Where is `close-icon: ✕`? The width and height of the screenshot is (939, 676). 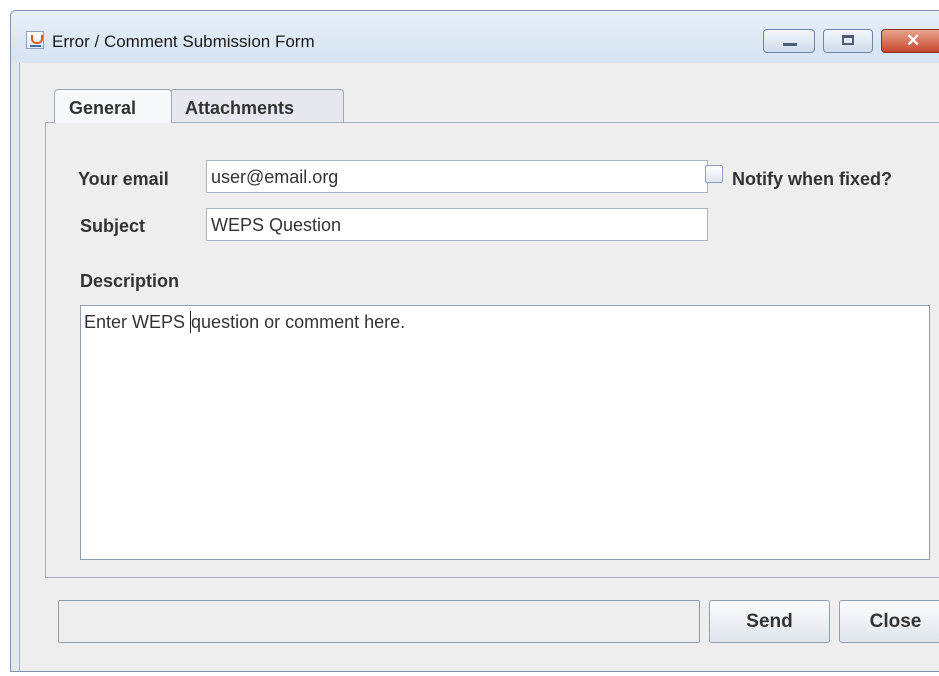 close-icon: ✕ is located at coordinates (913, 40).